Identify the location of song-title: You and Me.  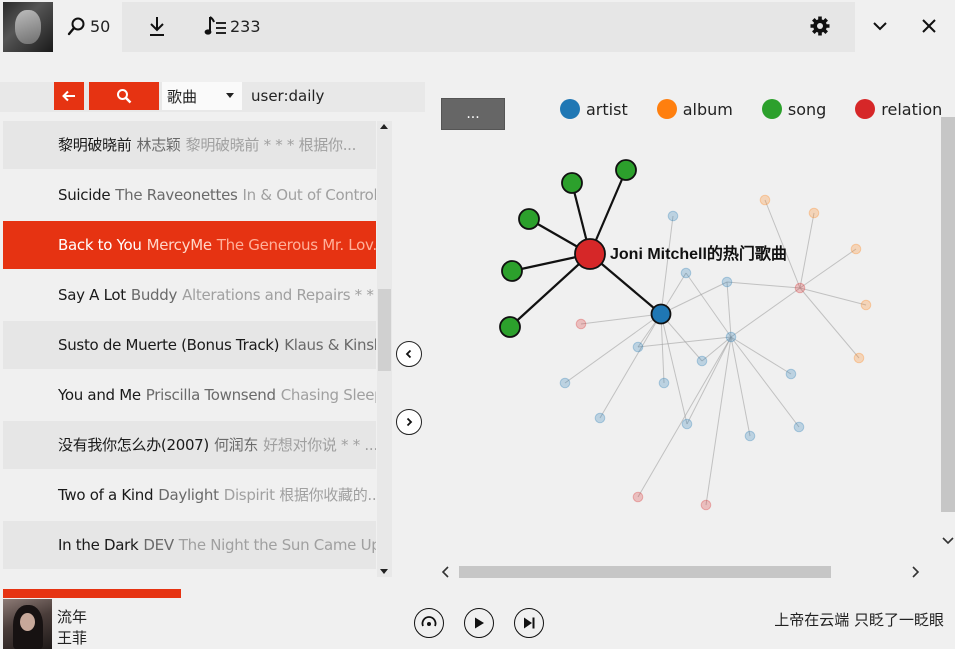
(99, 395).